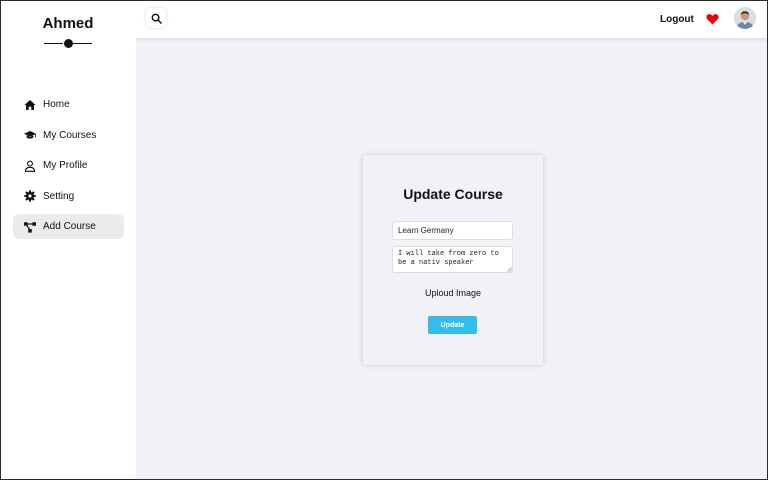  What do you see at coordinates (452, 19) in the screenshot?
I see `topbar: Logout` at bounding box center [452, 19].